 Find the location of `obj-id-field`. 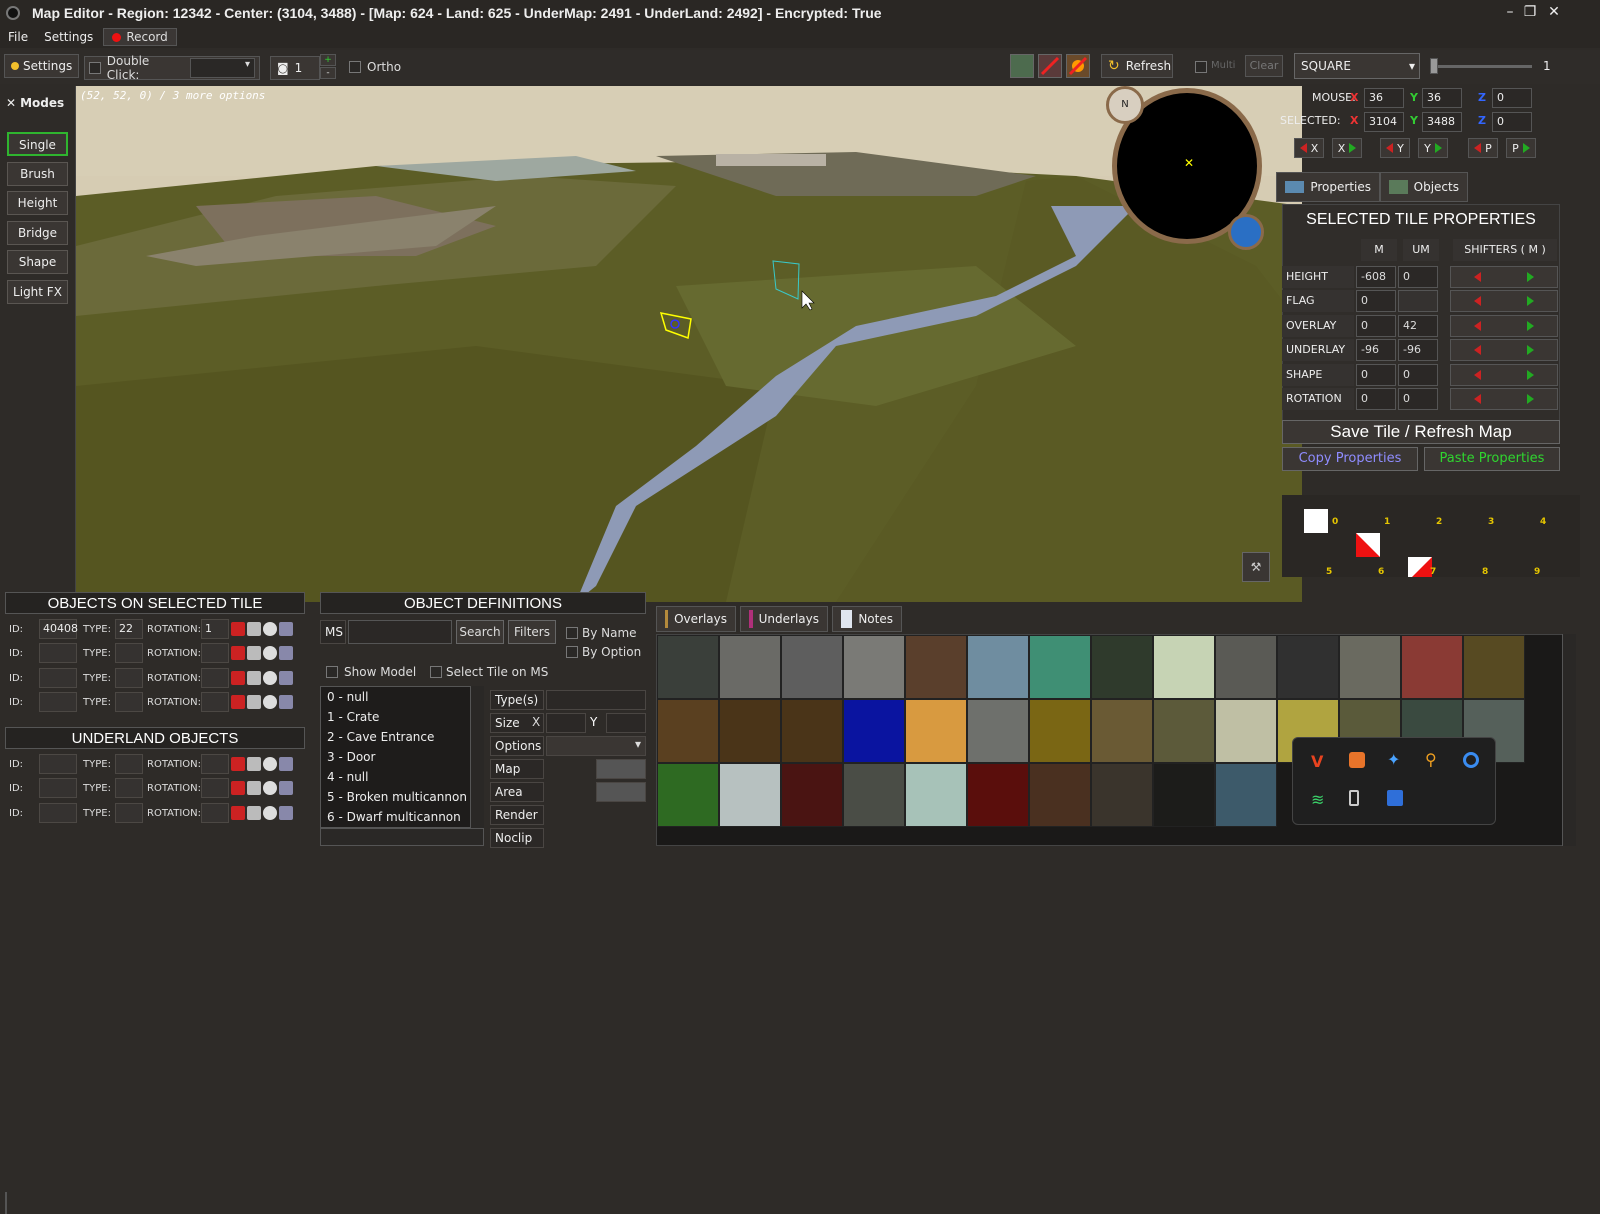

obj-id-field is located at coordinates (58, 653).